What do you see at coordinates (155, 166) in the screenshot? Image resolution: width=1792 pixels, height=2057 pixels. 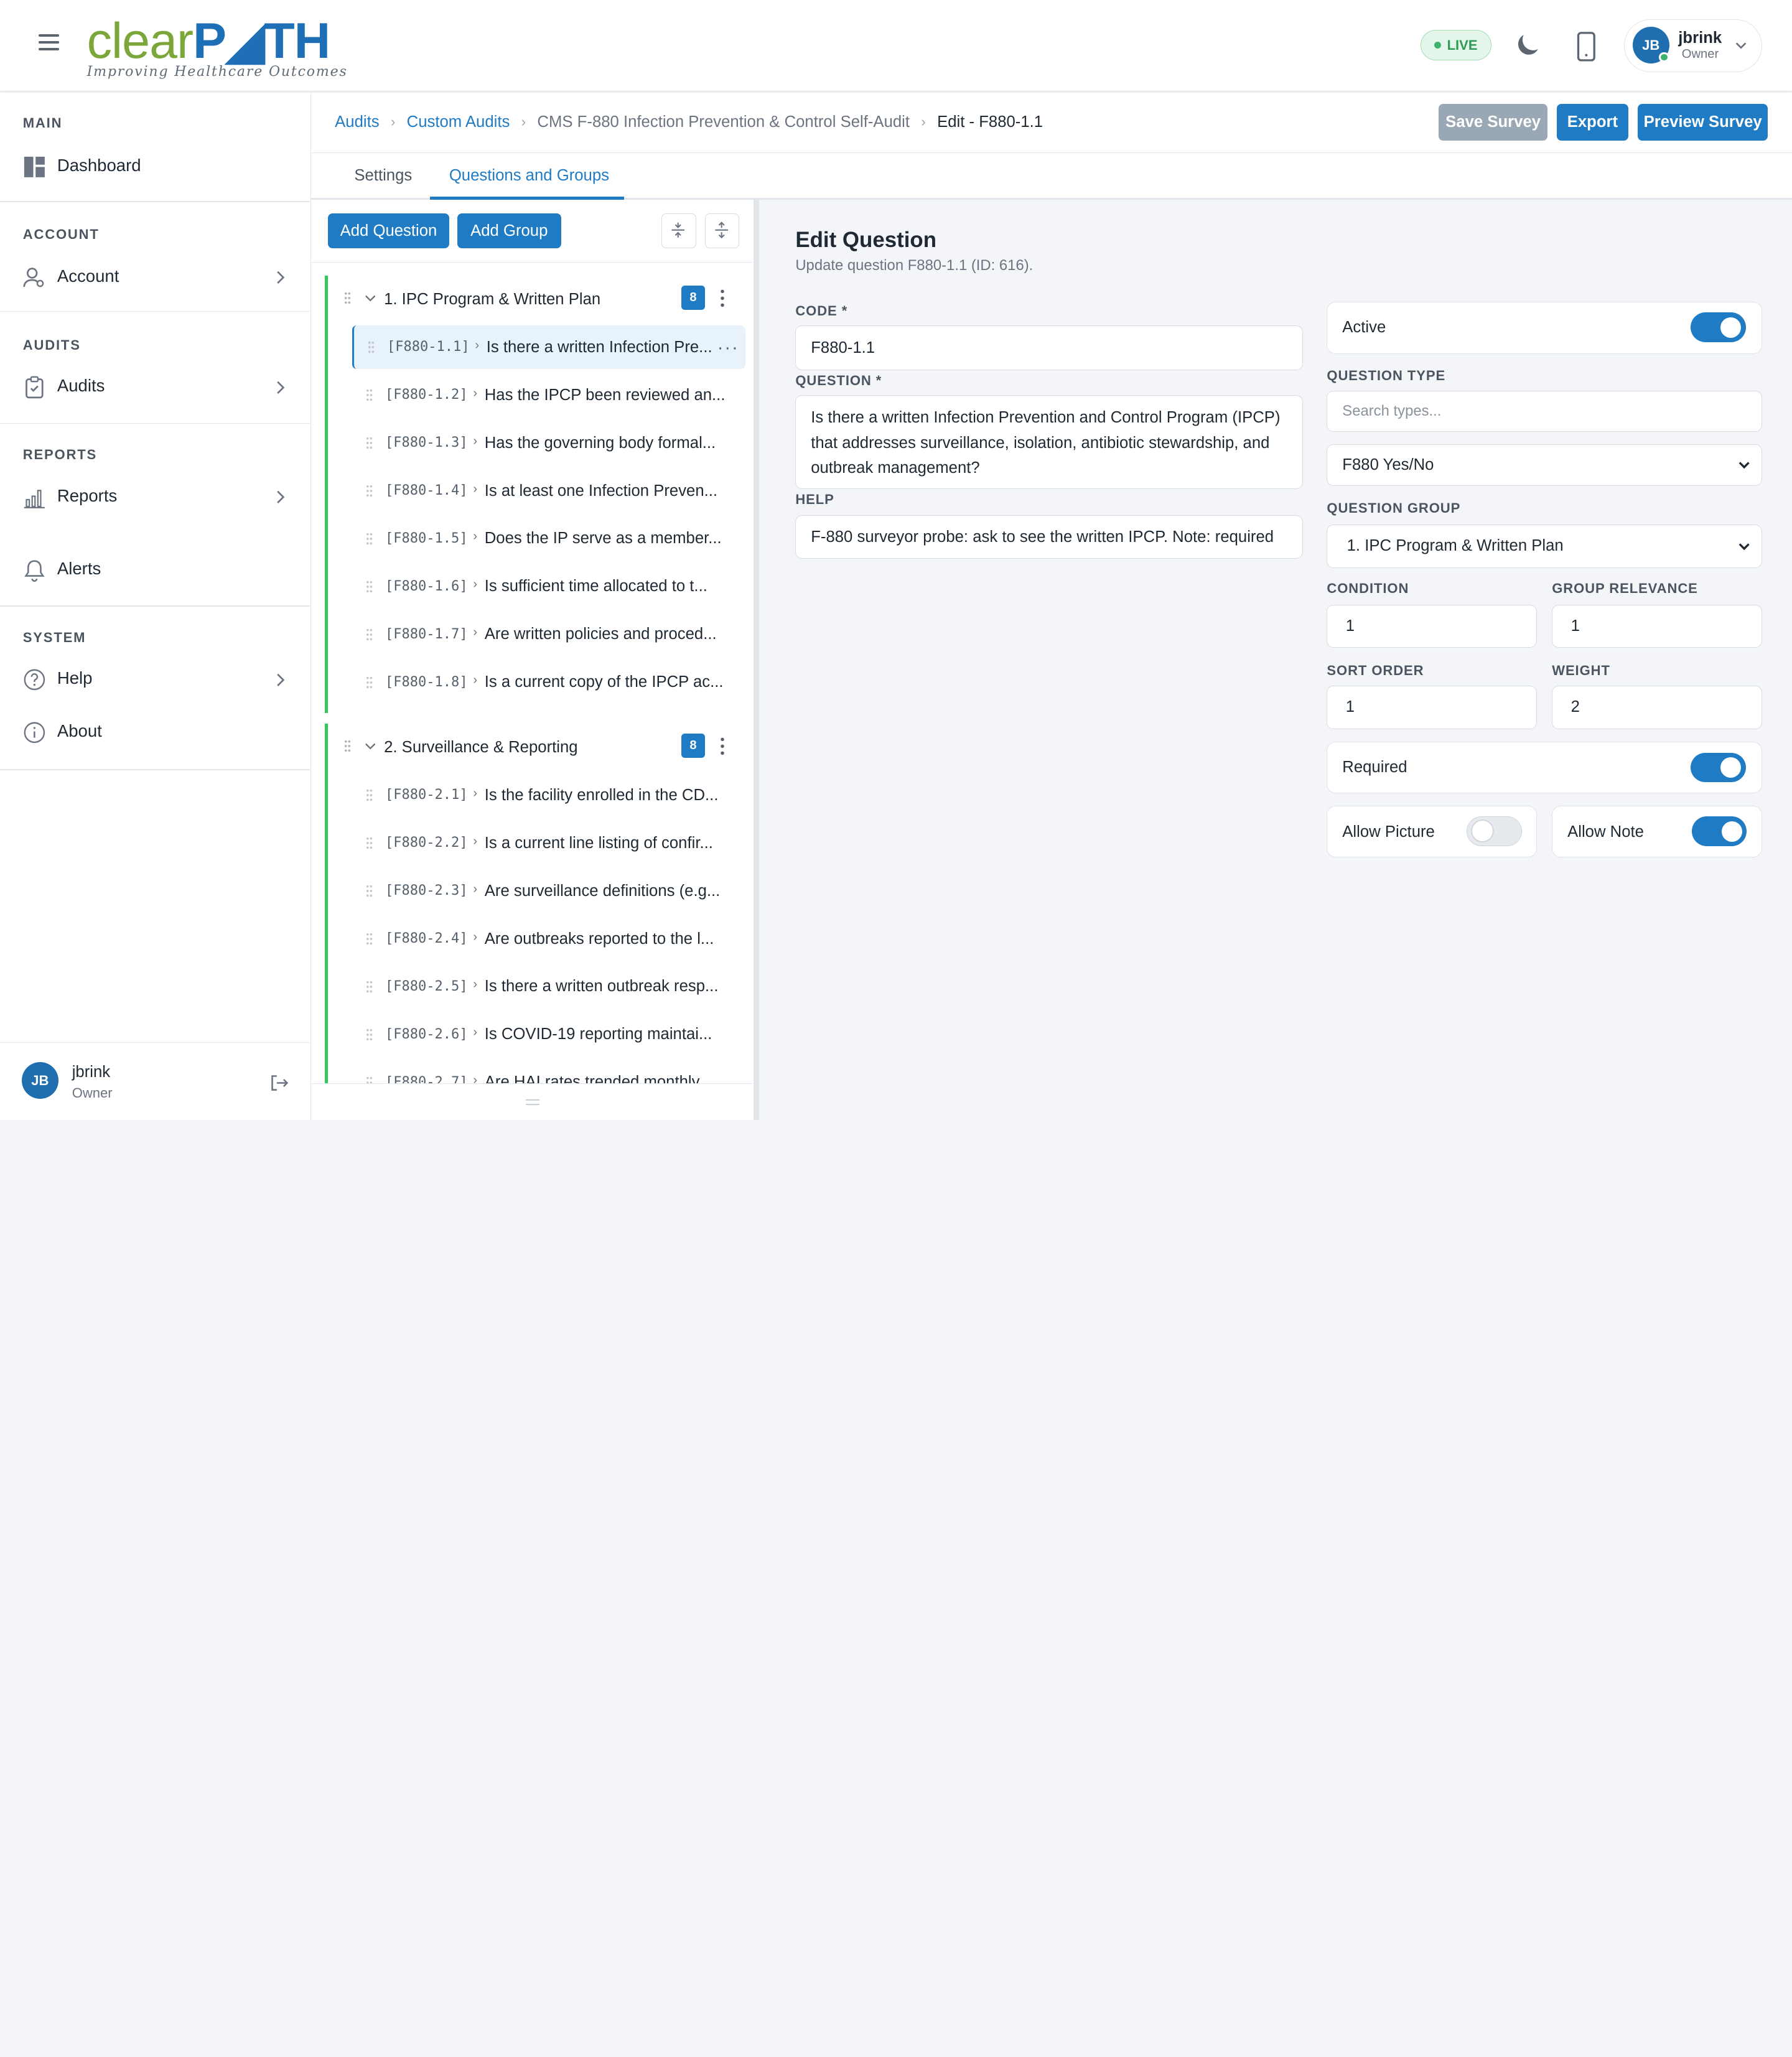 I see `sidebar-item-dashboard: Dashboard` at bounding box center [155, 166].